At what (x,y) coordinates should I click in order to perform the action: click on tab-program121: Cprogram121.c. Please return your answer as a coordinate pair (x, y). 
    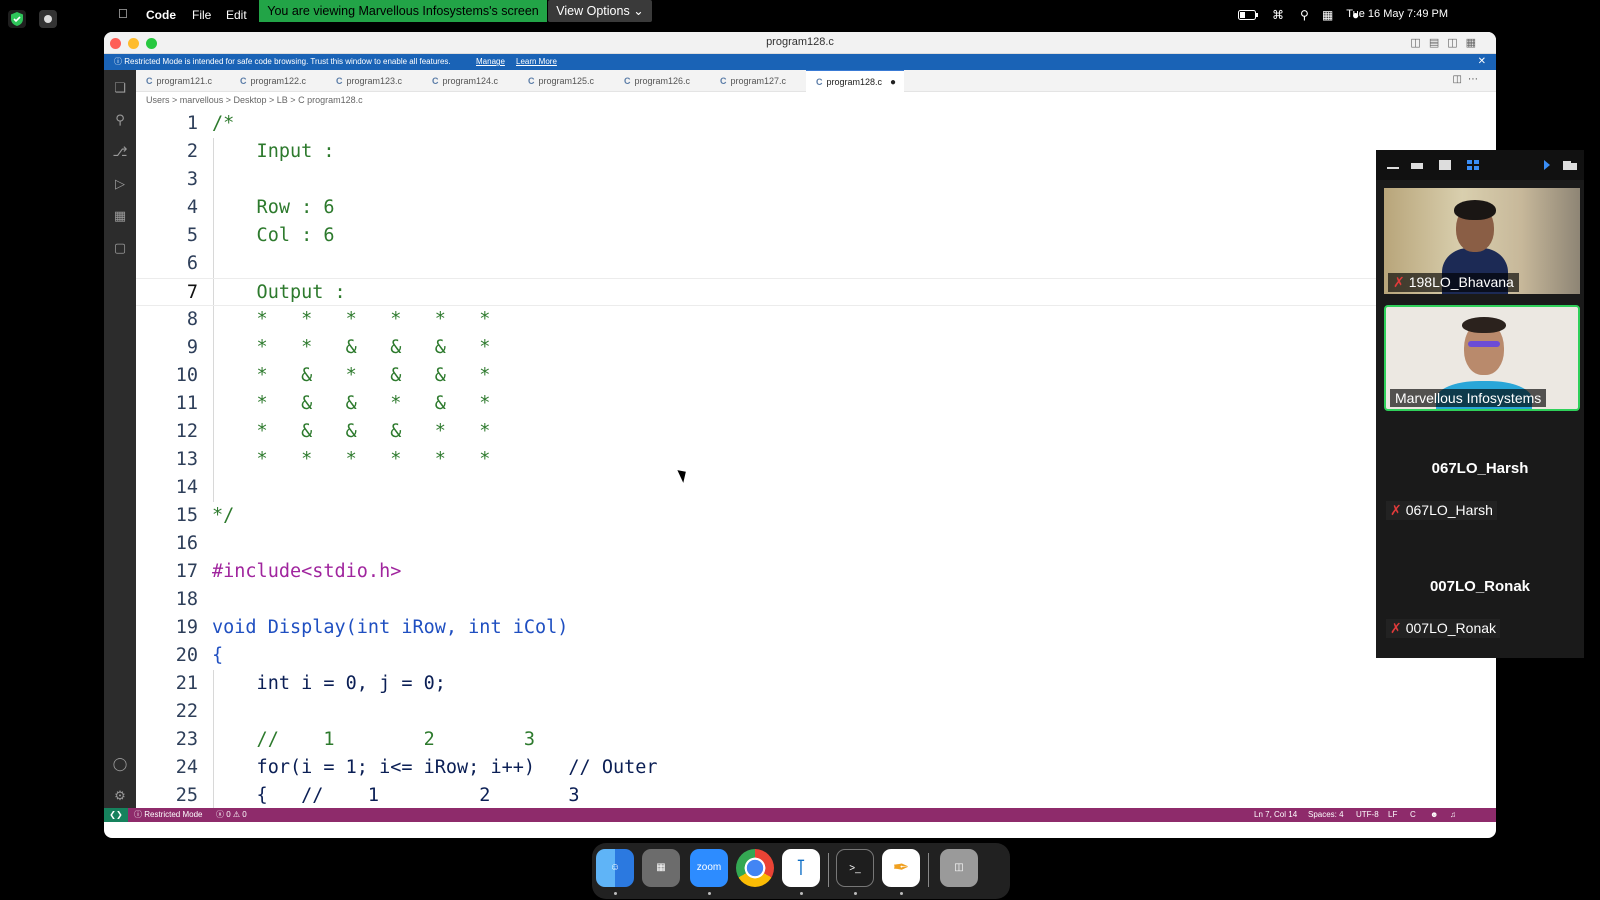
    Looking at the image, I should click on (183, 81).